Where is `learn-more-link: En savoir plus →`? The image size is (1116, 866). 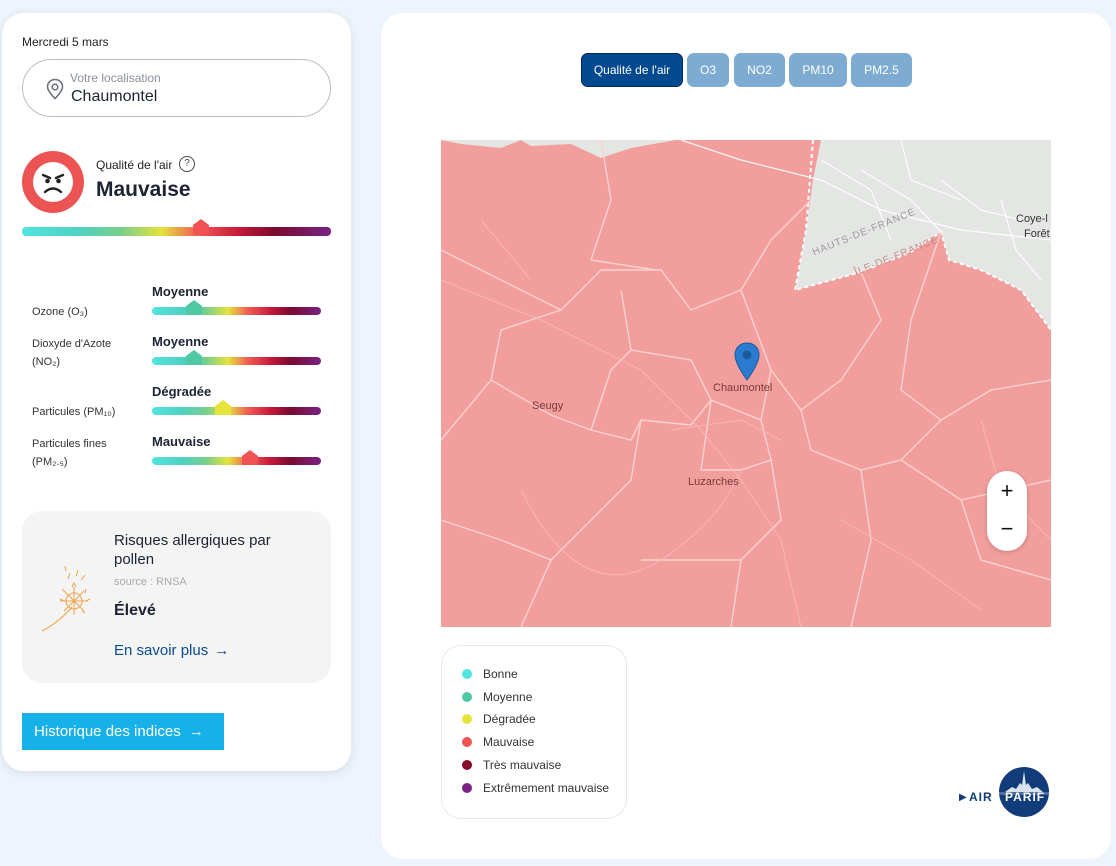 learn-more-link: En savoir plus → is located at coordinates (171, 650).